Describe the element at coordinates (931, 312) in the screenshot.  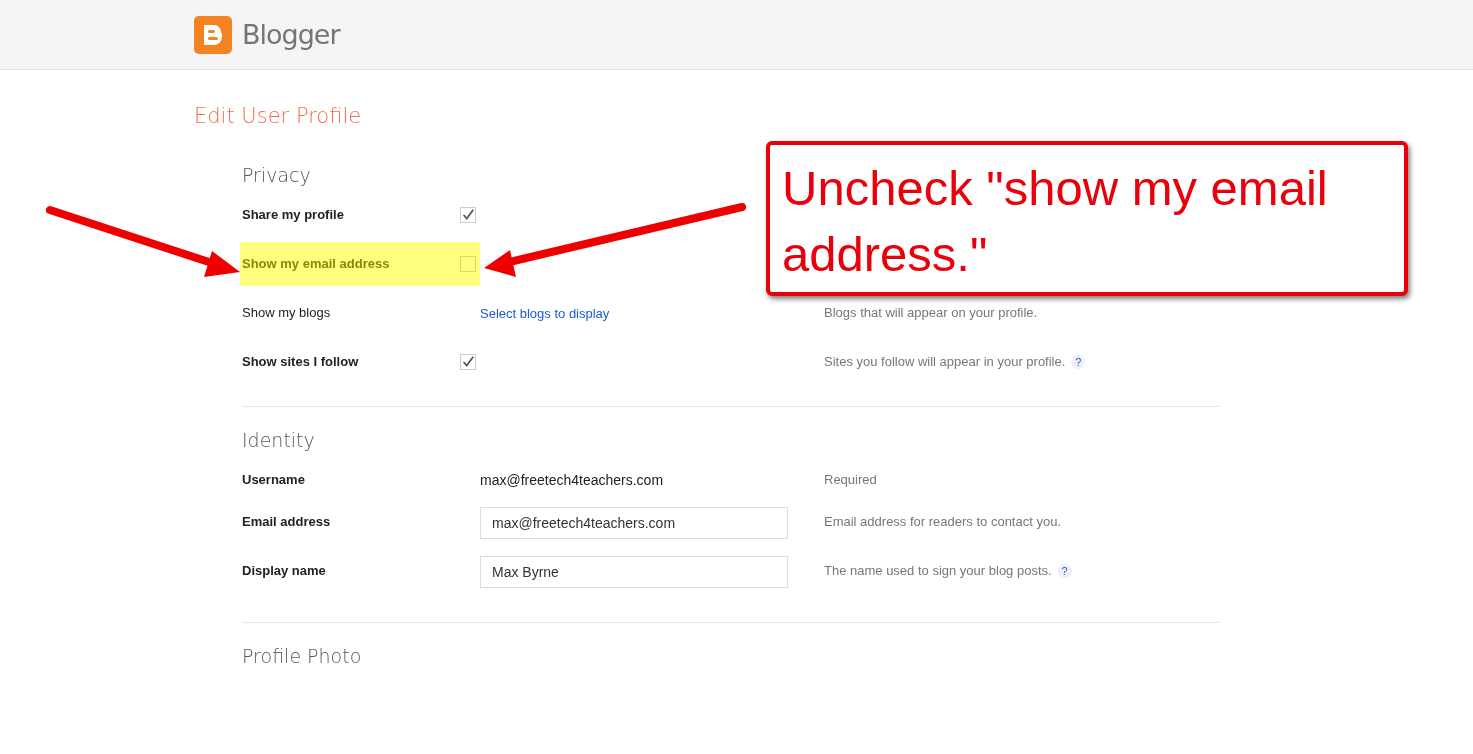
I see `field-hint: Blogs that will appear on your profile.` at that location.